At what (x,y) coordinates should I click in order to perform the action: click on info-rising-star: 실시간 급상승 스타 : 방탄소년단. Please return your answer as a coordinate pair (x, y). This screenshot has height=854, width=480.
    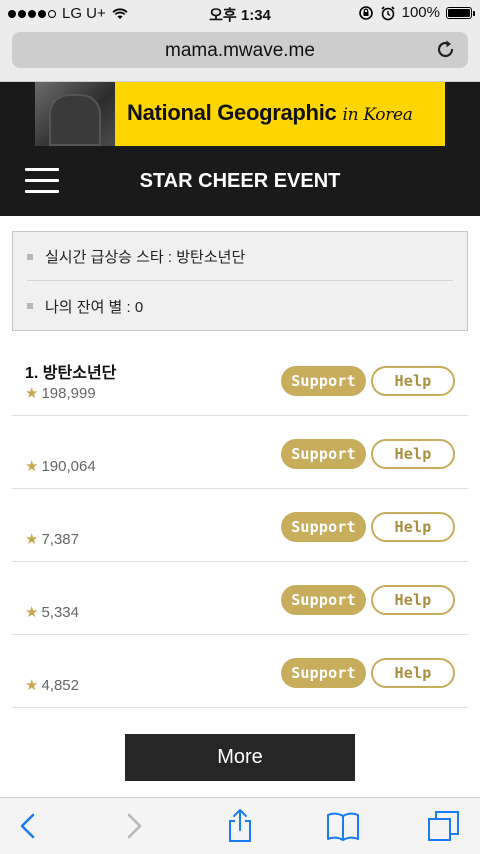
    Looking at the image, I should click on (240, 257).